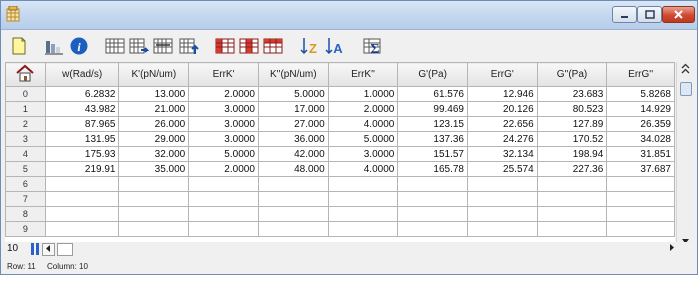 The height and width of the screenshot is (289, 700). Describe the element at coordinates (432, 124) in the screenshot. I see `table-cell: 123.15` at that location.